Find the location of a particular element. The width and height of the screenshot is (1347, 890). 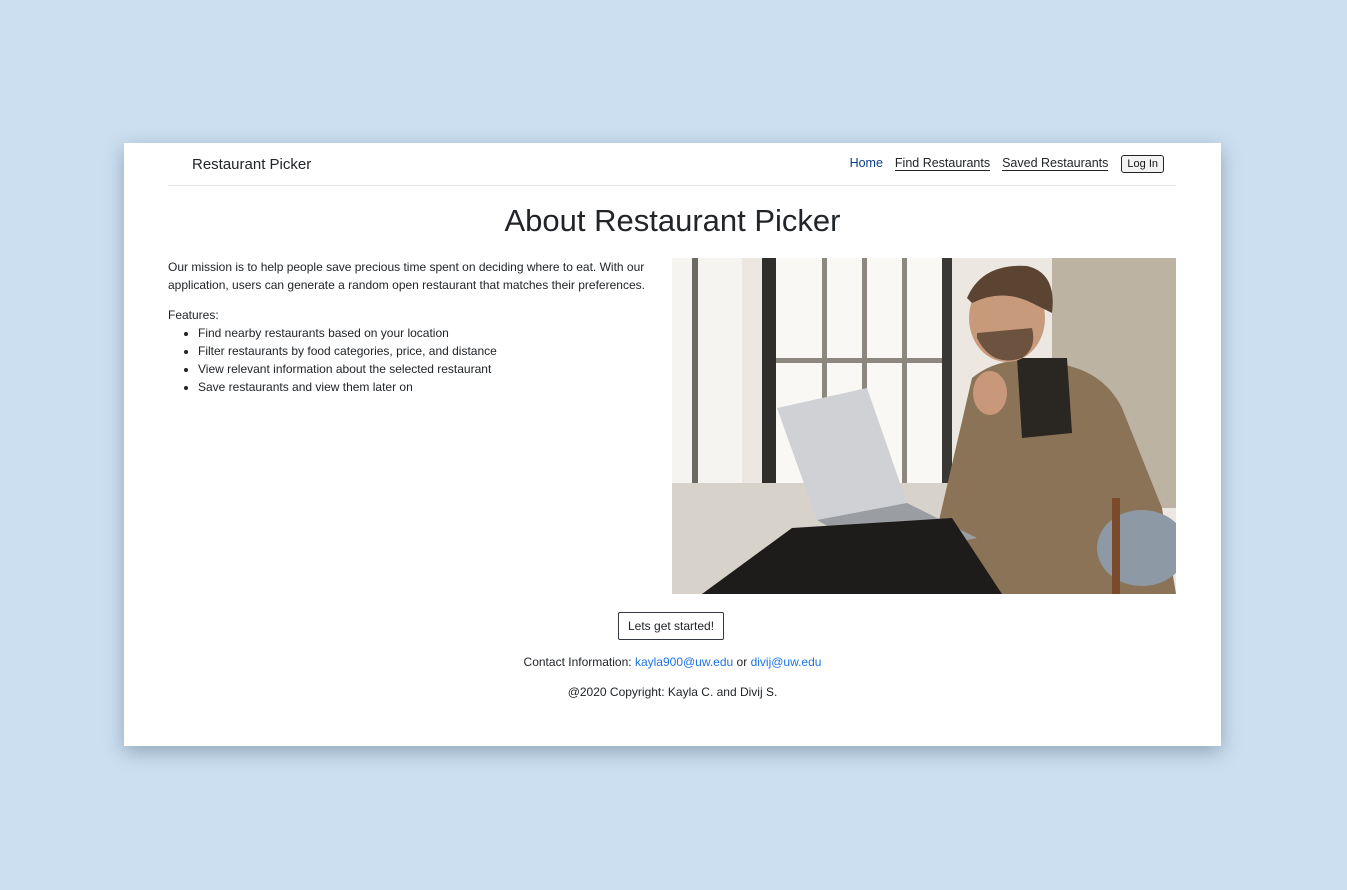

email-link-kayla: kayla900@uw.edu is located at coordinates (684, 662).